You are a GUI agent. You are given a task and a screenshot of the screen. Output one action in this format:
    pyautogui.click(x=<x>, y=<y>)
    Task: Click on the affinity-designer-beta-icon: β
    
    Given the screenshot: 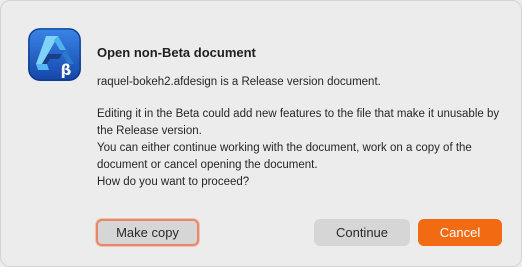 What is the action you would take?
    pyautogui.click(x=54, y=54)
    